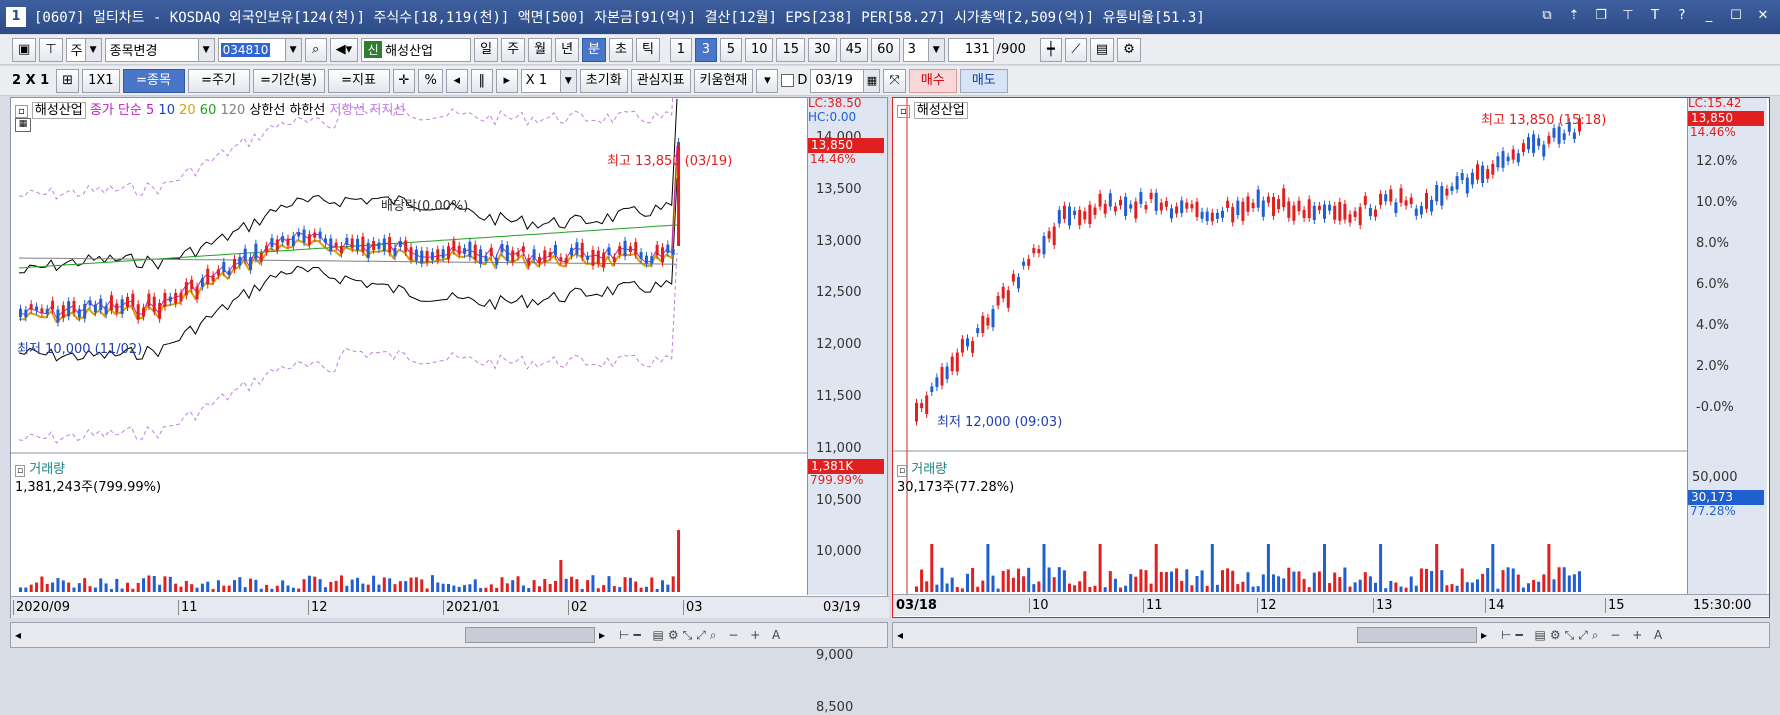 The image size is (1780, 715). I want to click on chart-tool-icon: ⤧, so click(894, 80).